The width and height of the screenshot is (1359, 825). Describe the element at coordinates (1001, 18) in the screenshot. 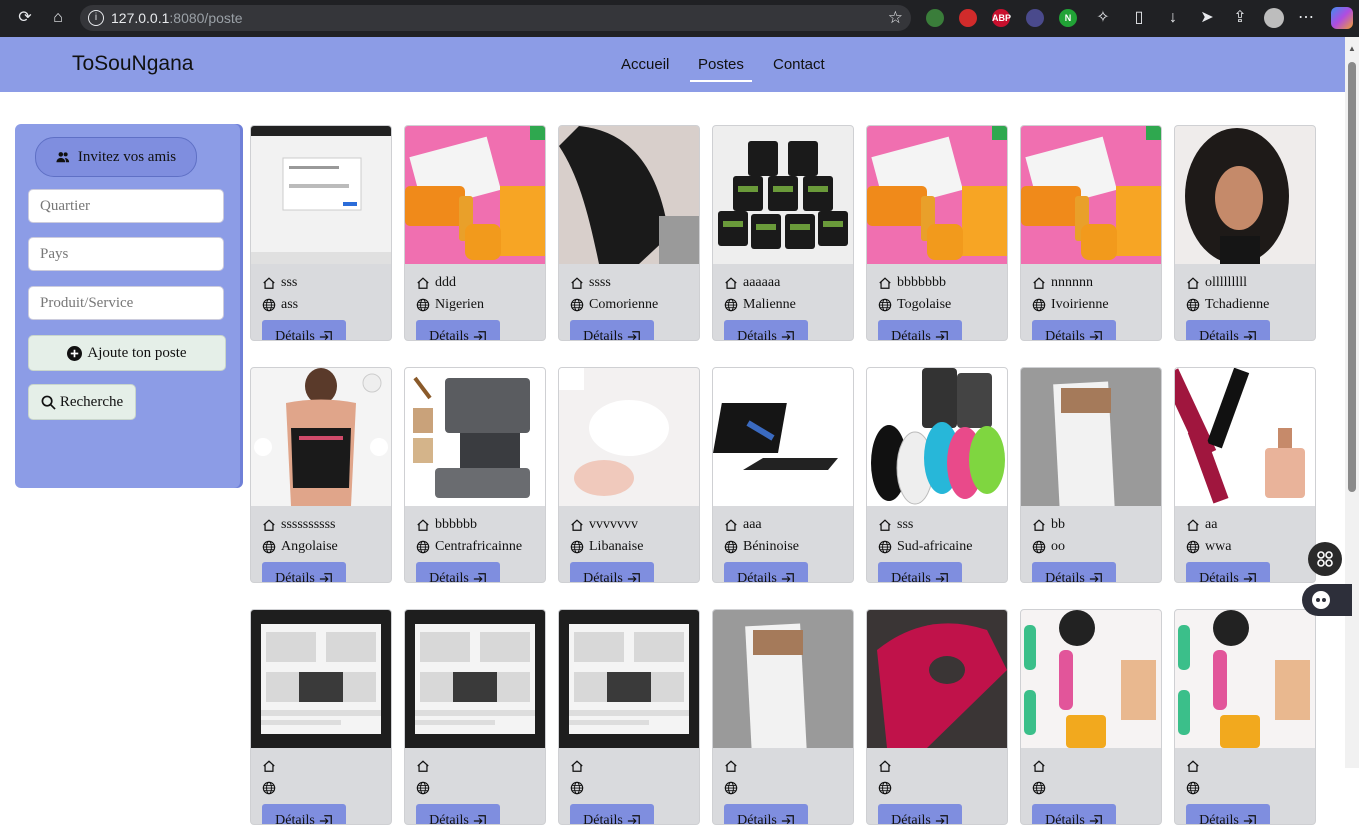

I see `adblock-icon: ABP` at that location.